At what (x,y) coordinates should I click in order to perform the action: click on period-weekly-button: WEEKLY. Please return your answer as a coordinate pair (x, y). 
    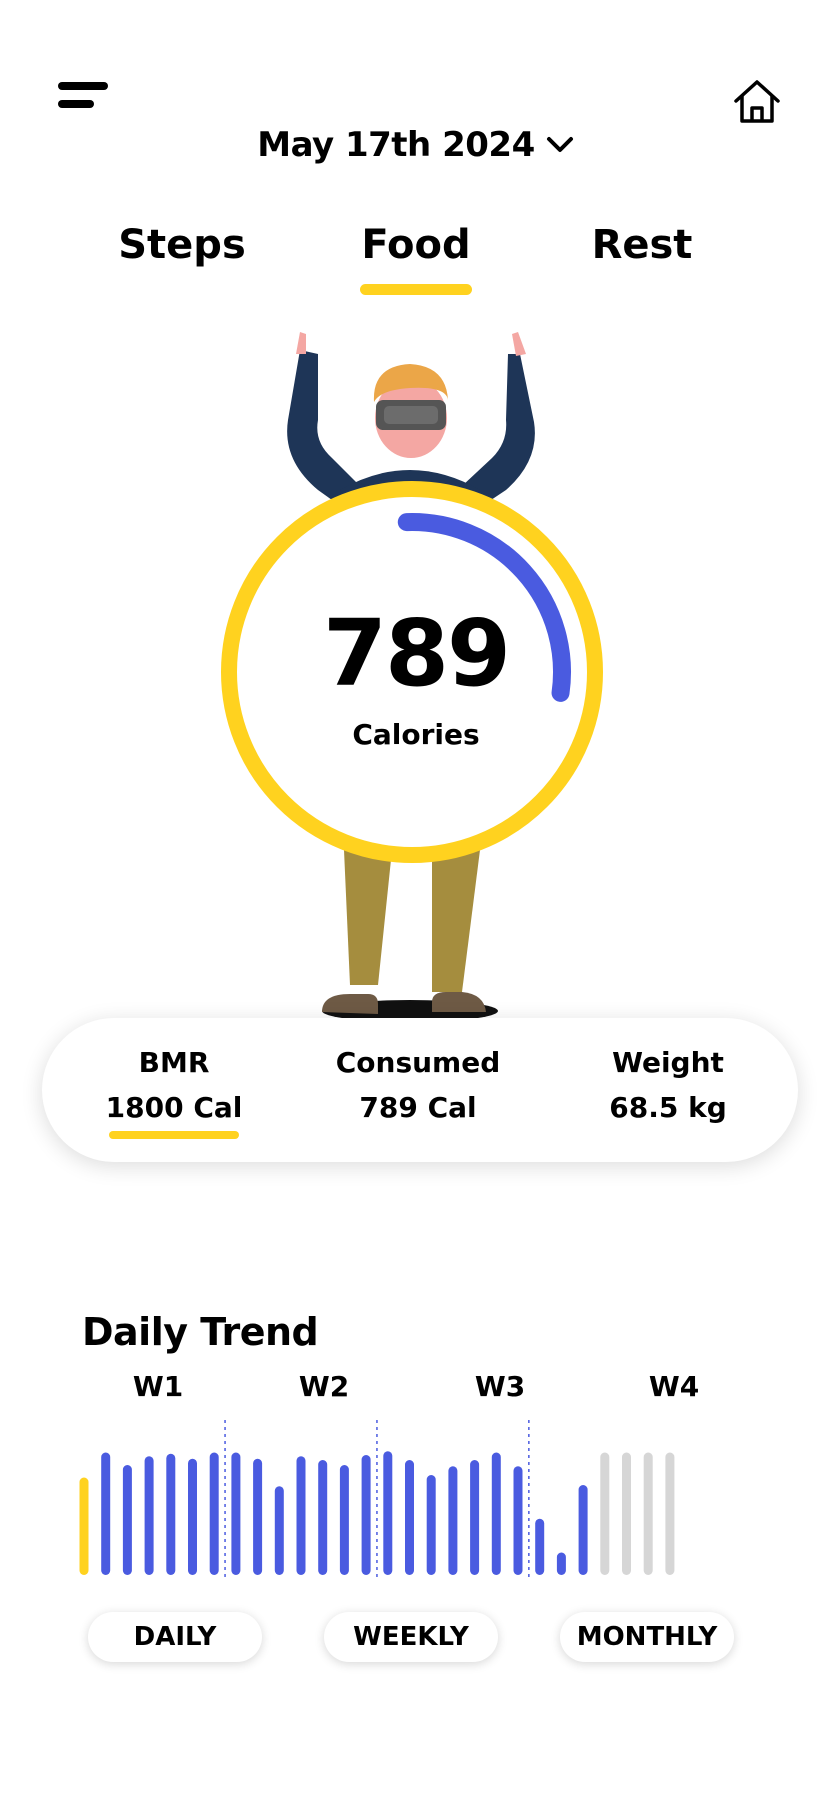
    Looking at the image, I should click on (411, 1637).